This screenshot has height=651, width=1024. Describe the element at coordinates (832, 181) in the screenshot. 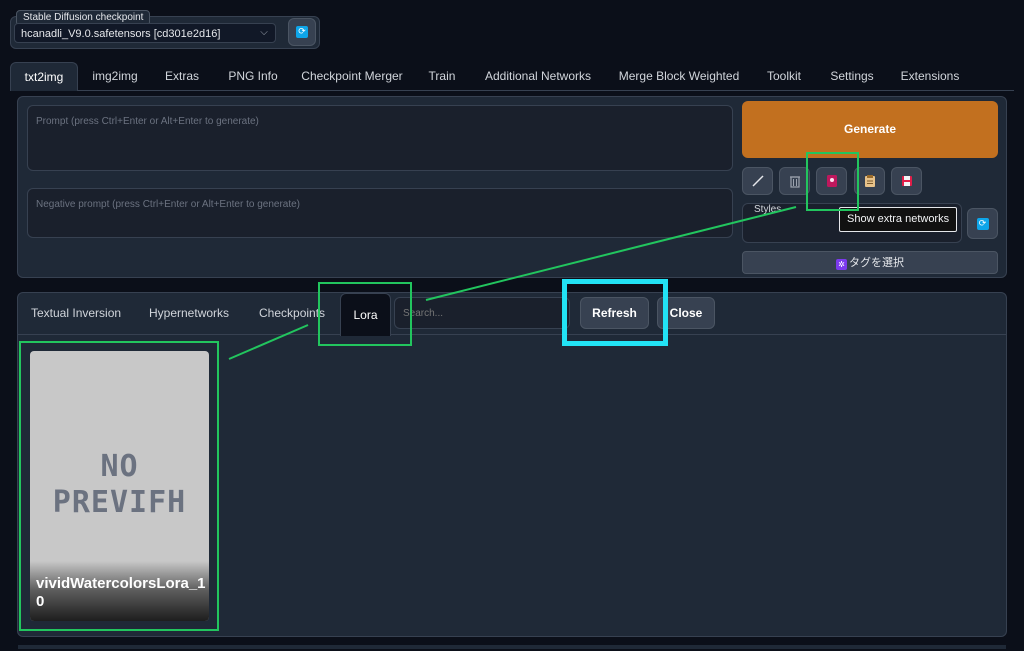

I see `annotation-box-extra-networks` at that location.